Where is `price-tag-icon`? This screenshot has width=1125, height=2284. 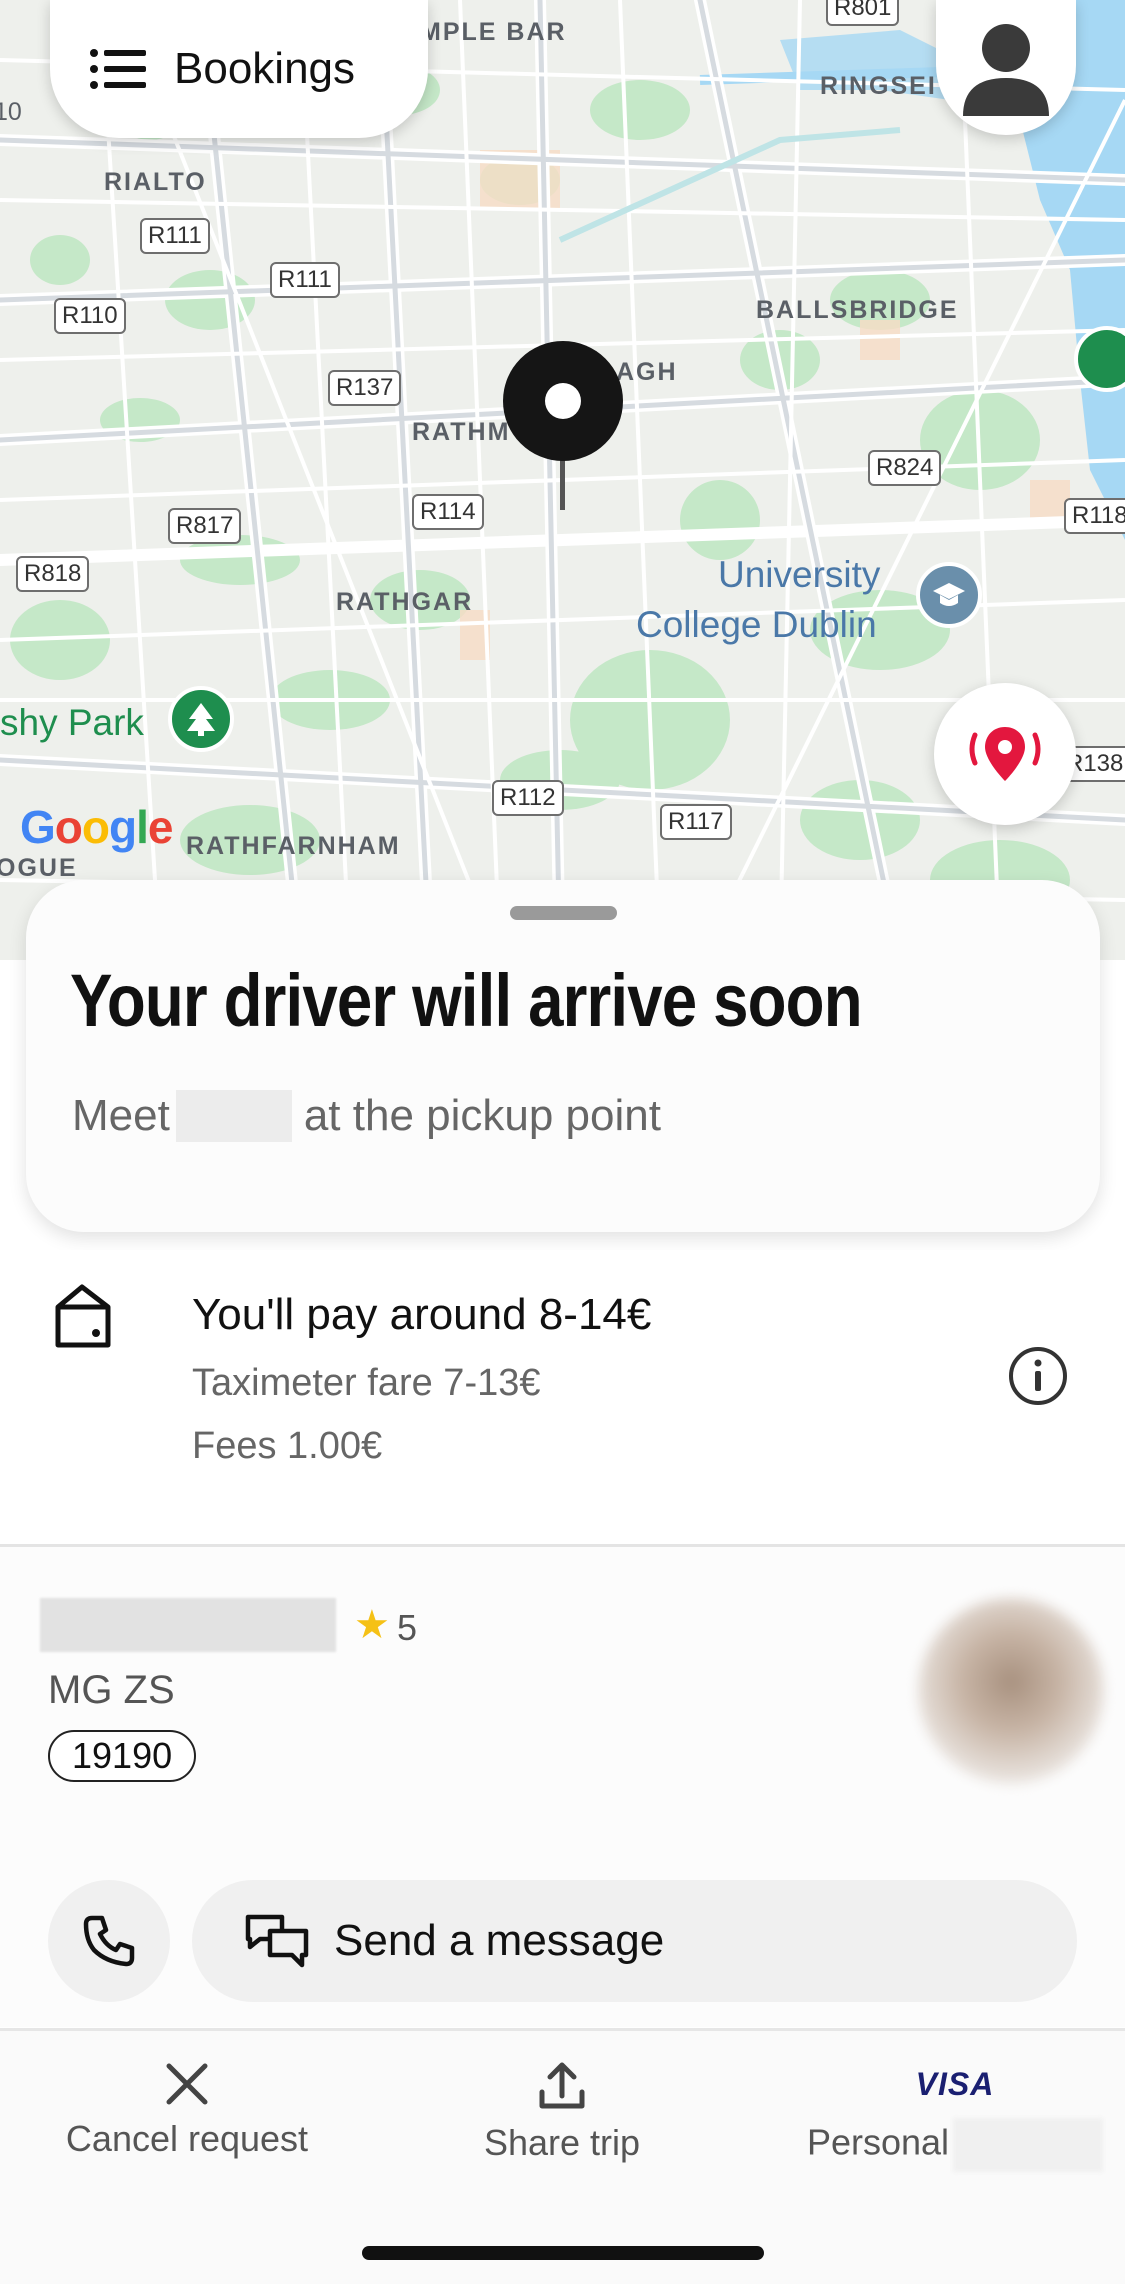 price-tag-icon is located at coordinates (83, 1316).